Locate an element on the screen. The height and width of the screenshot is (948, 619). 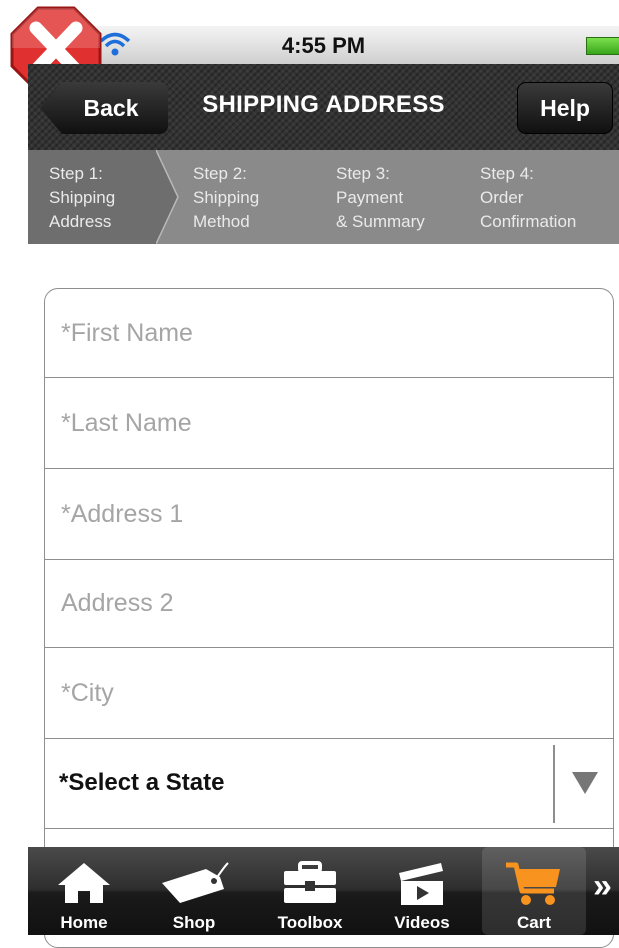
tab-toolbox: Toolbox is located at coordinates (310, 891).